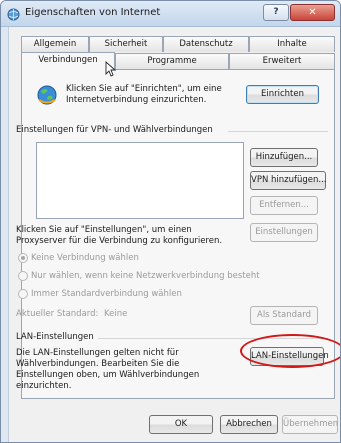 This screenshot has height=443, width=341. I want to click on radio-no-dial-label: Keine Verbindung wählen, so click(85, 258).